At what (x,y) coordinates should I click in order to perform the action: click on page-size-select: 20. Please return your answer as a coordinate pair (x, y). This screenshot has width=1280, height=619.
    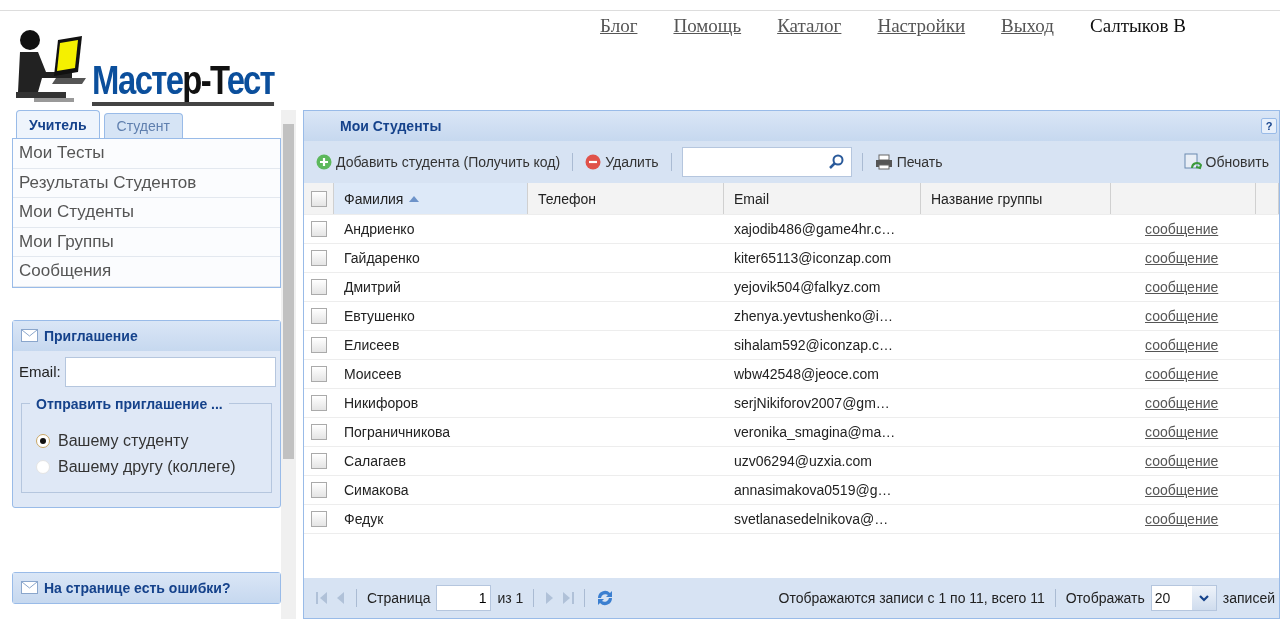
    Looking at the image, I should click on (1183, 598).